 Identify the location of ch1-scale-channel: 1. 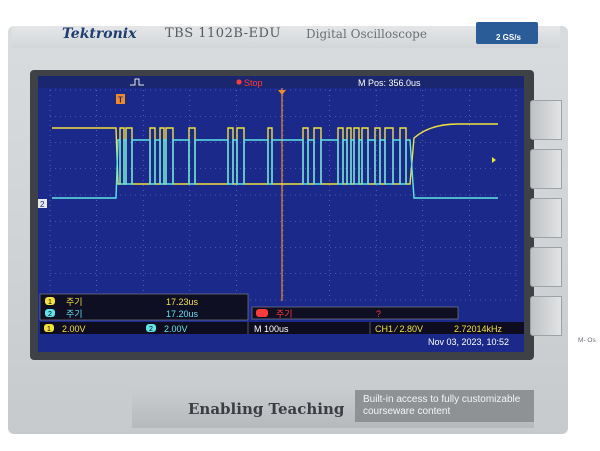
(49, 329).